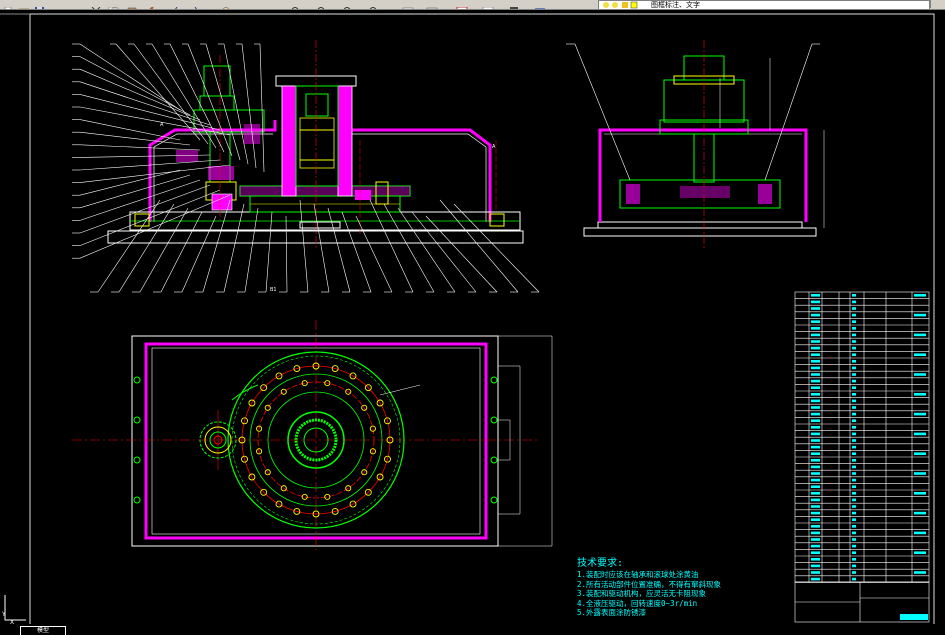  What do you see at coordinates (13, 610) in the screenshot?
I see `ucs-icon: Y X` at bounding box center [13, 610].